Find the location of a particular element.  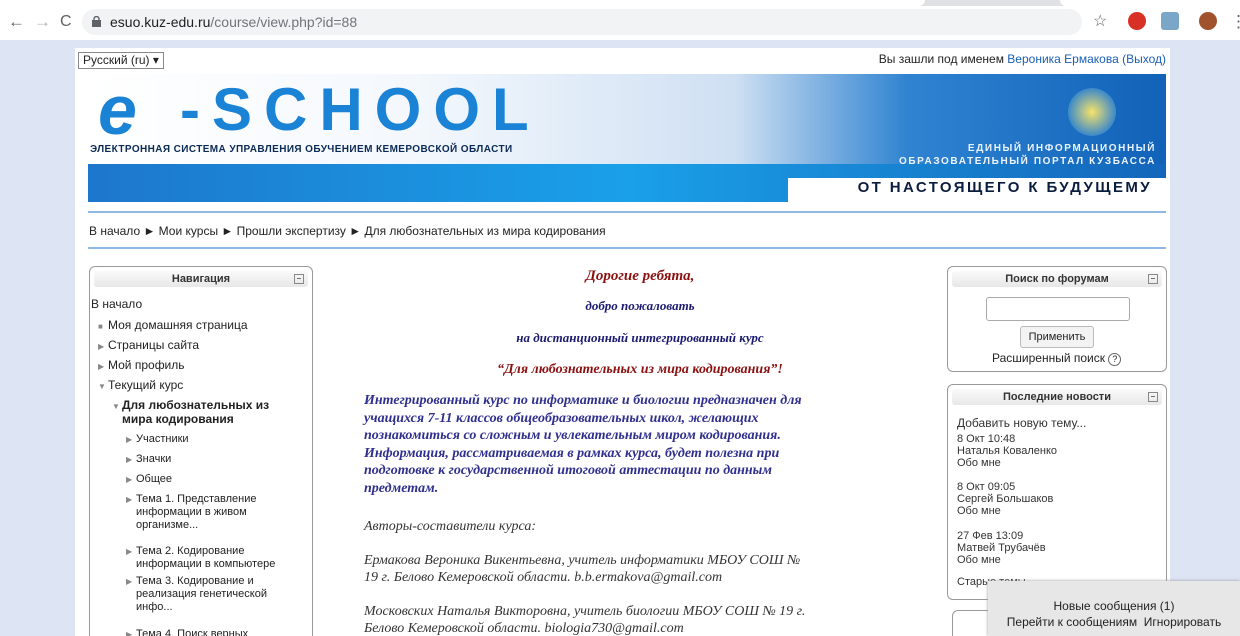

nav-general: ▶ Общее is located at coordinates (149, 479).